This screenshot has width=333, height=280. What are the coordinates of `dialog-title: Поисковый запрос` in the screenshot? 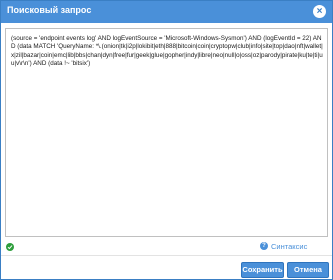 It's located at (49, 10).